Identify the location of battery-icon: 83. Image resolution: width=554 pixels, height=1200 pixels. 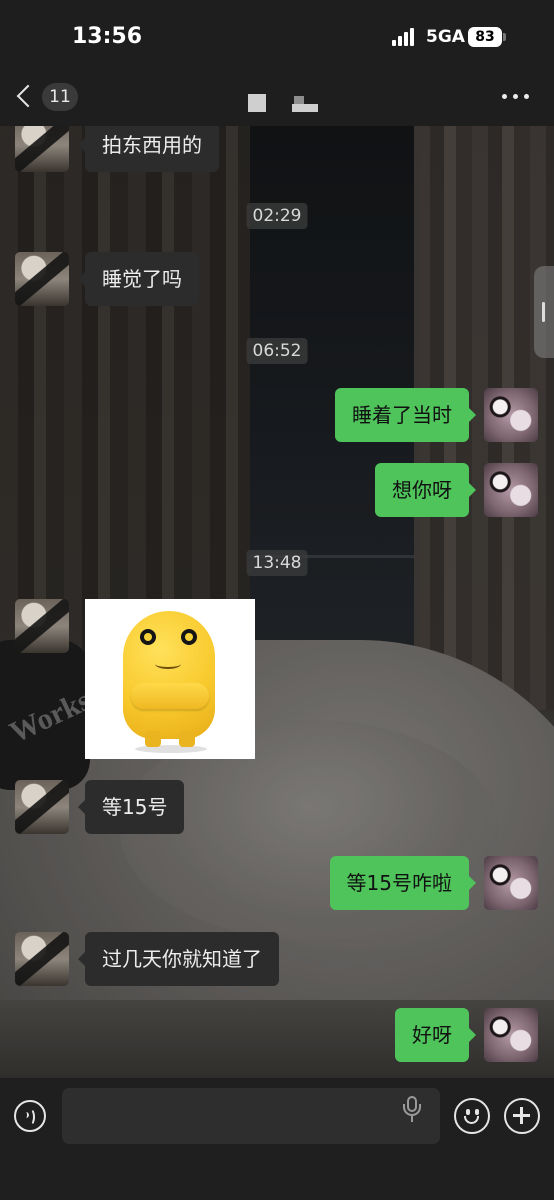
(487, 37).